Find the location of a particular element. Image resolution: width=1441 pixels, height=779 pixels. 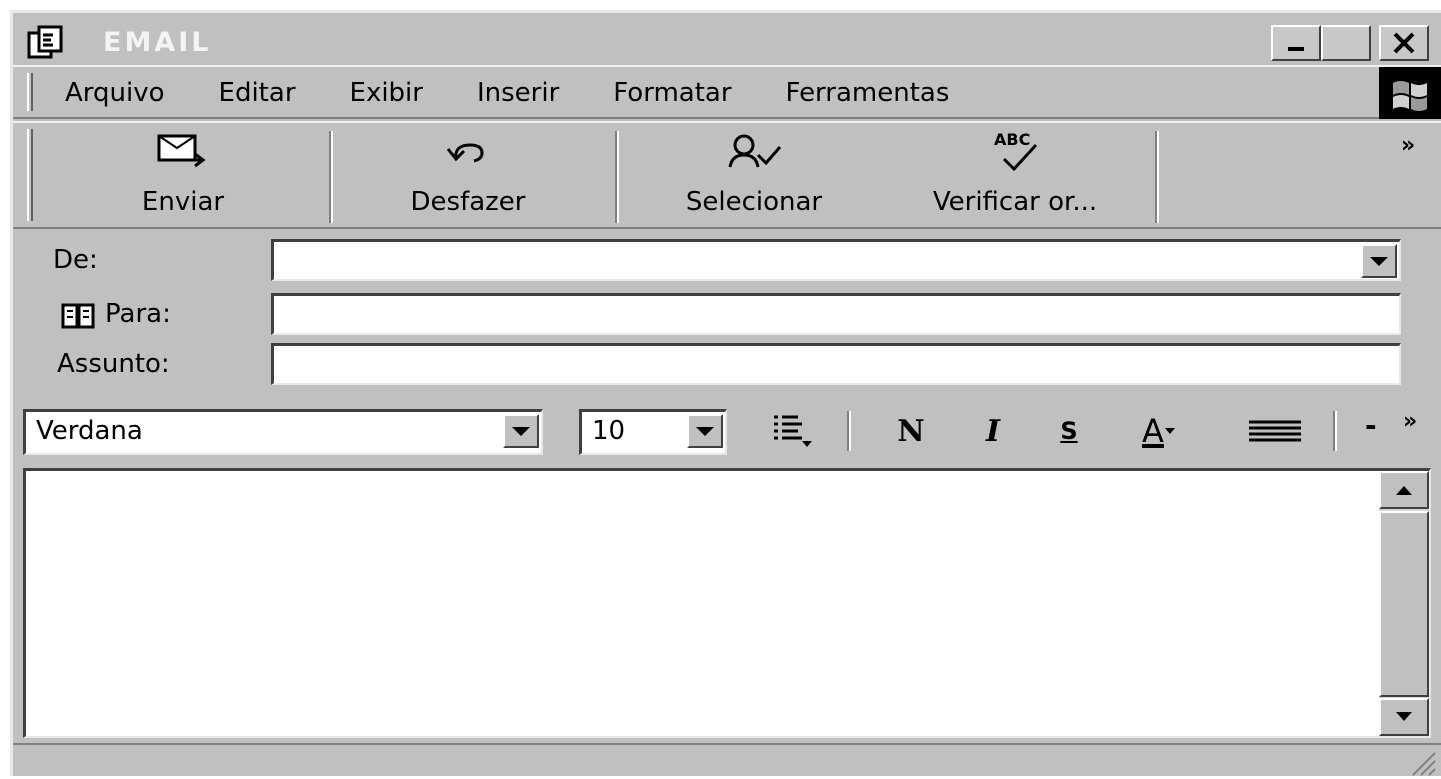

font-size-select: 10 is located at coordinates (653, 432).